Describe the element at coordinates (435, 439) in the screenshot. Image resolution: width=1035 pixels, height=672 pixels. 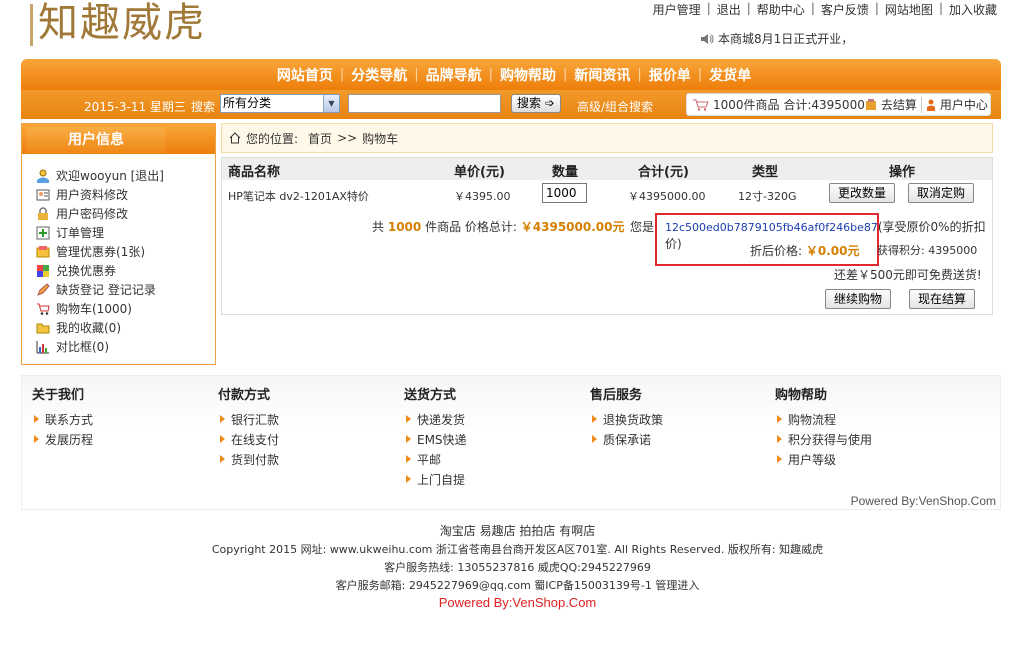
I see `footer-link: EMS快递` at that location.